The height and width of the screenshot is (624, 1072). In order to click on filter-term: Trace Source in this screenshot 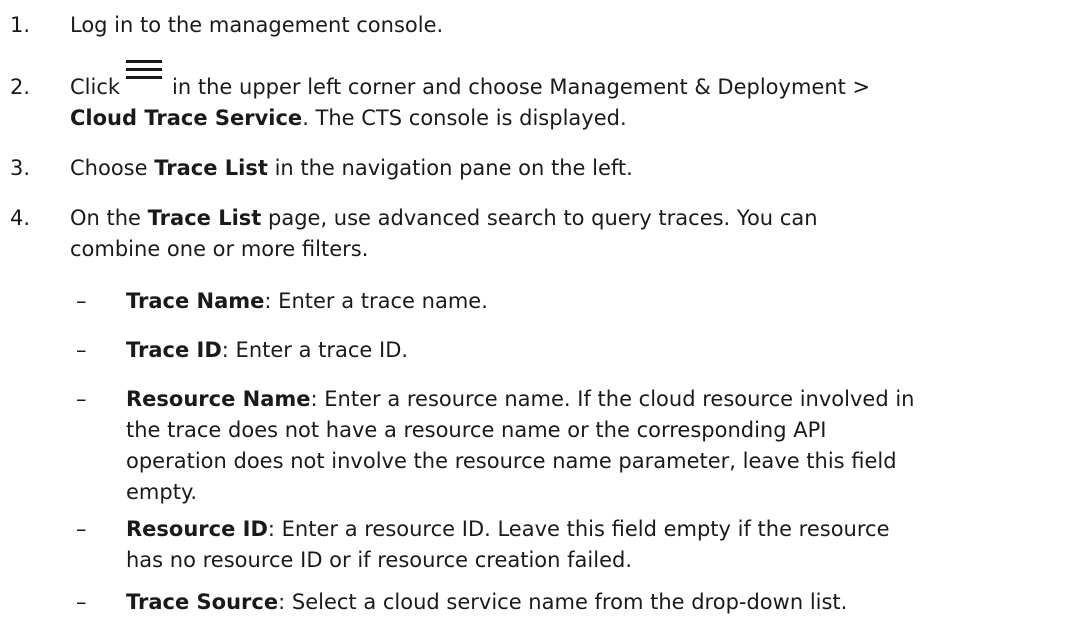, I will do `click(202, 602)`.